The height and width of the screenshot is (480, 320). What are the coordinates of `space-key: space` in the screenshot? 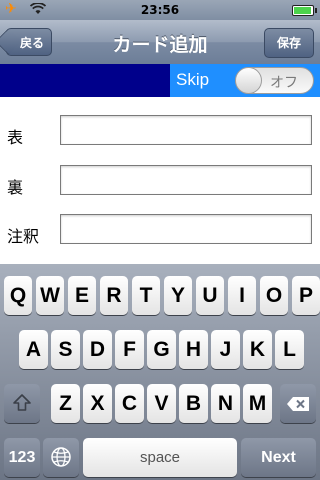 It's located at (160, 457).